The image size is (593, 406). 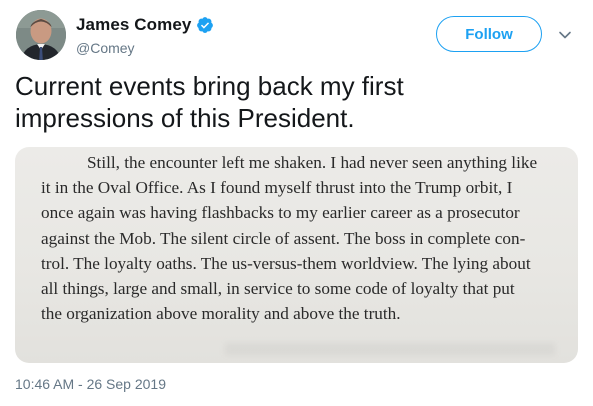 What do you see at coordinates (205, 25) in the screenshot?
I see `verified-badge-icon` at bounding box center [205, 25].